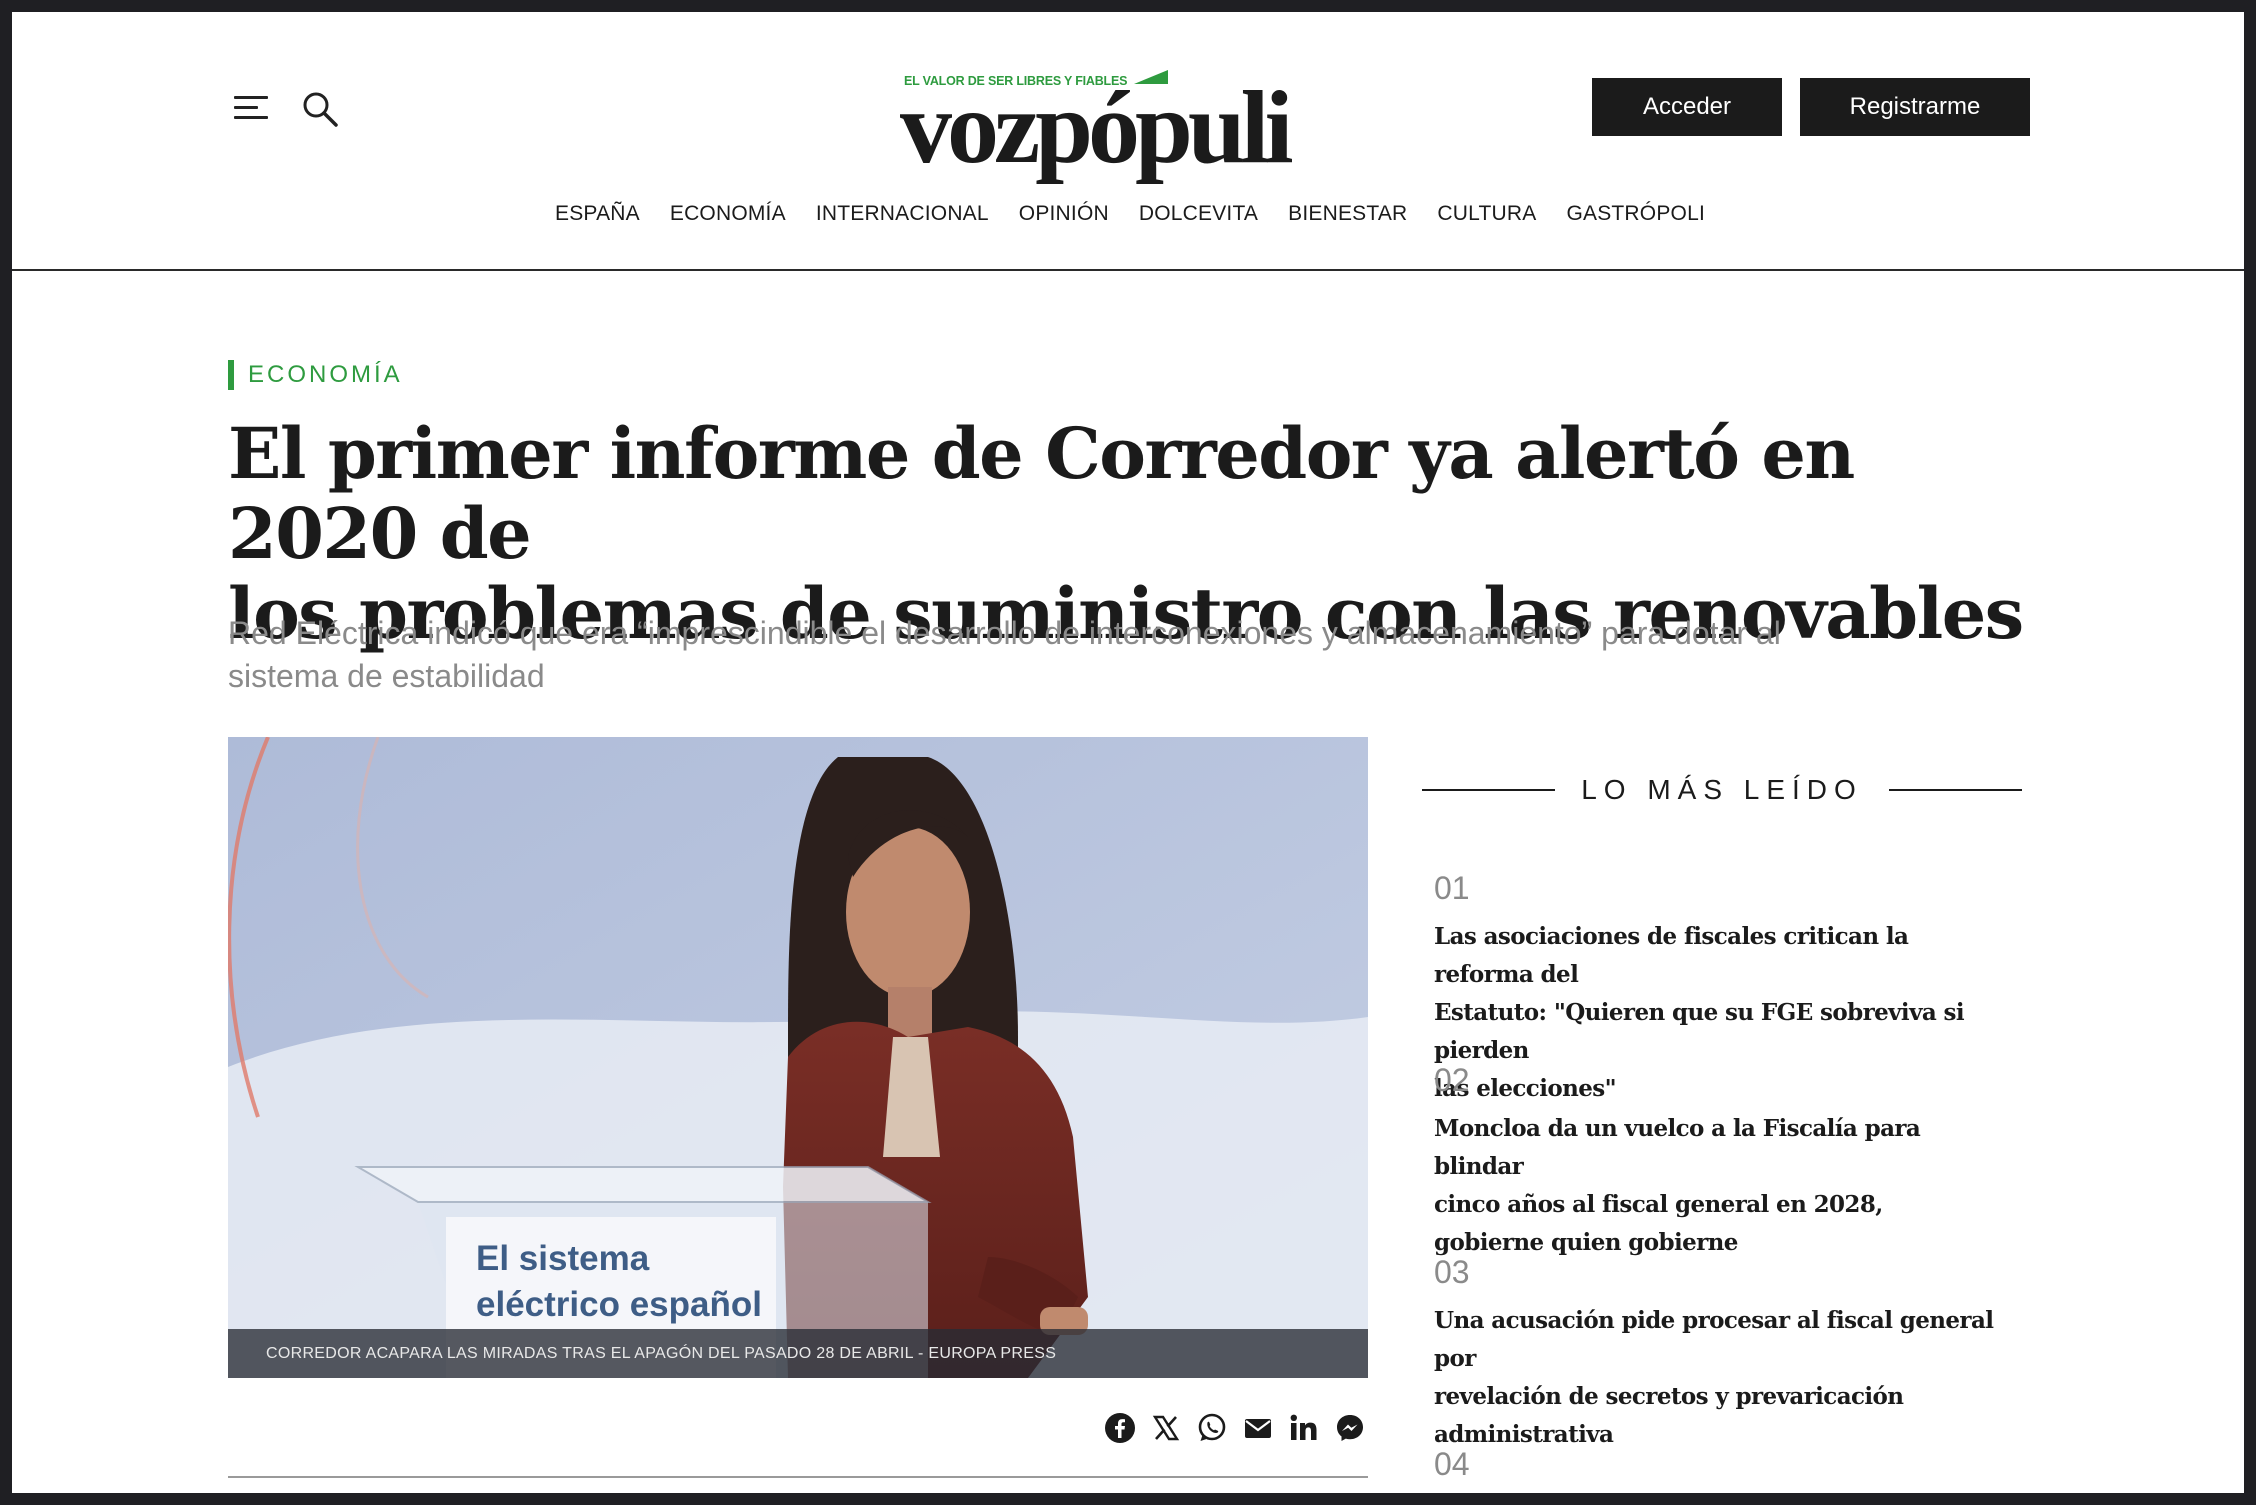  Describe the element at coordinates (1635, 214) in the screenshot. I see `nav-item-gastropoli: GASTRÓPOLI` at that location.